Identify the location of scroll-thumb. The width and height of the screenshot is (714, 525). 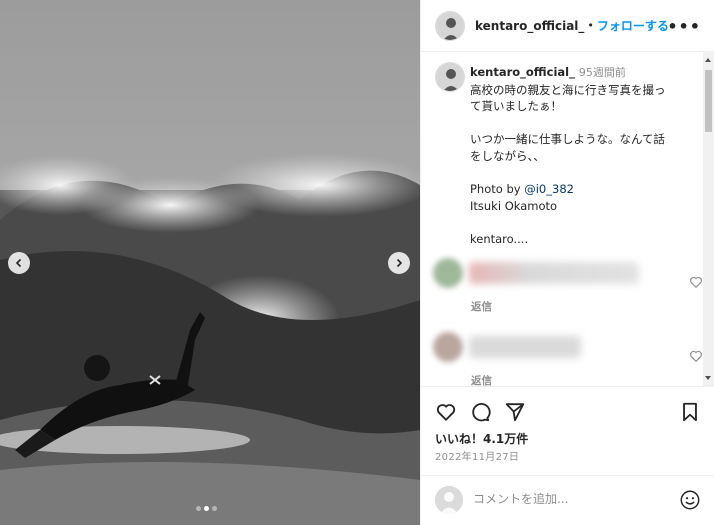
(708, 101).